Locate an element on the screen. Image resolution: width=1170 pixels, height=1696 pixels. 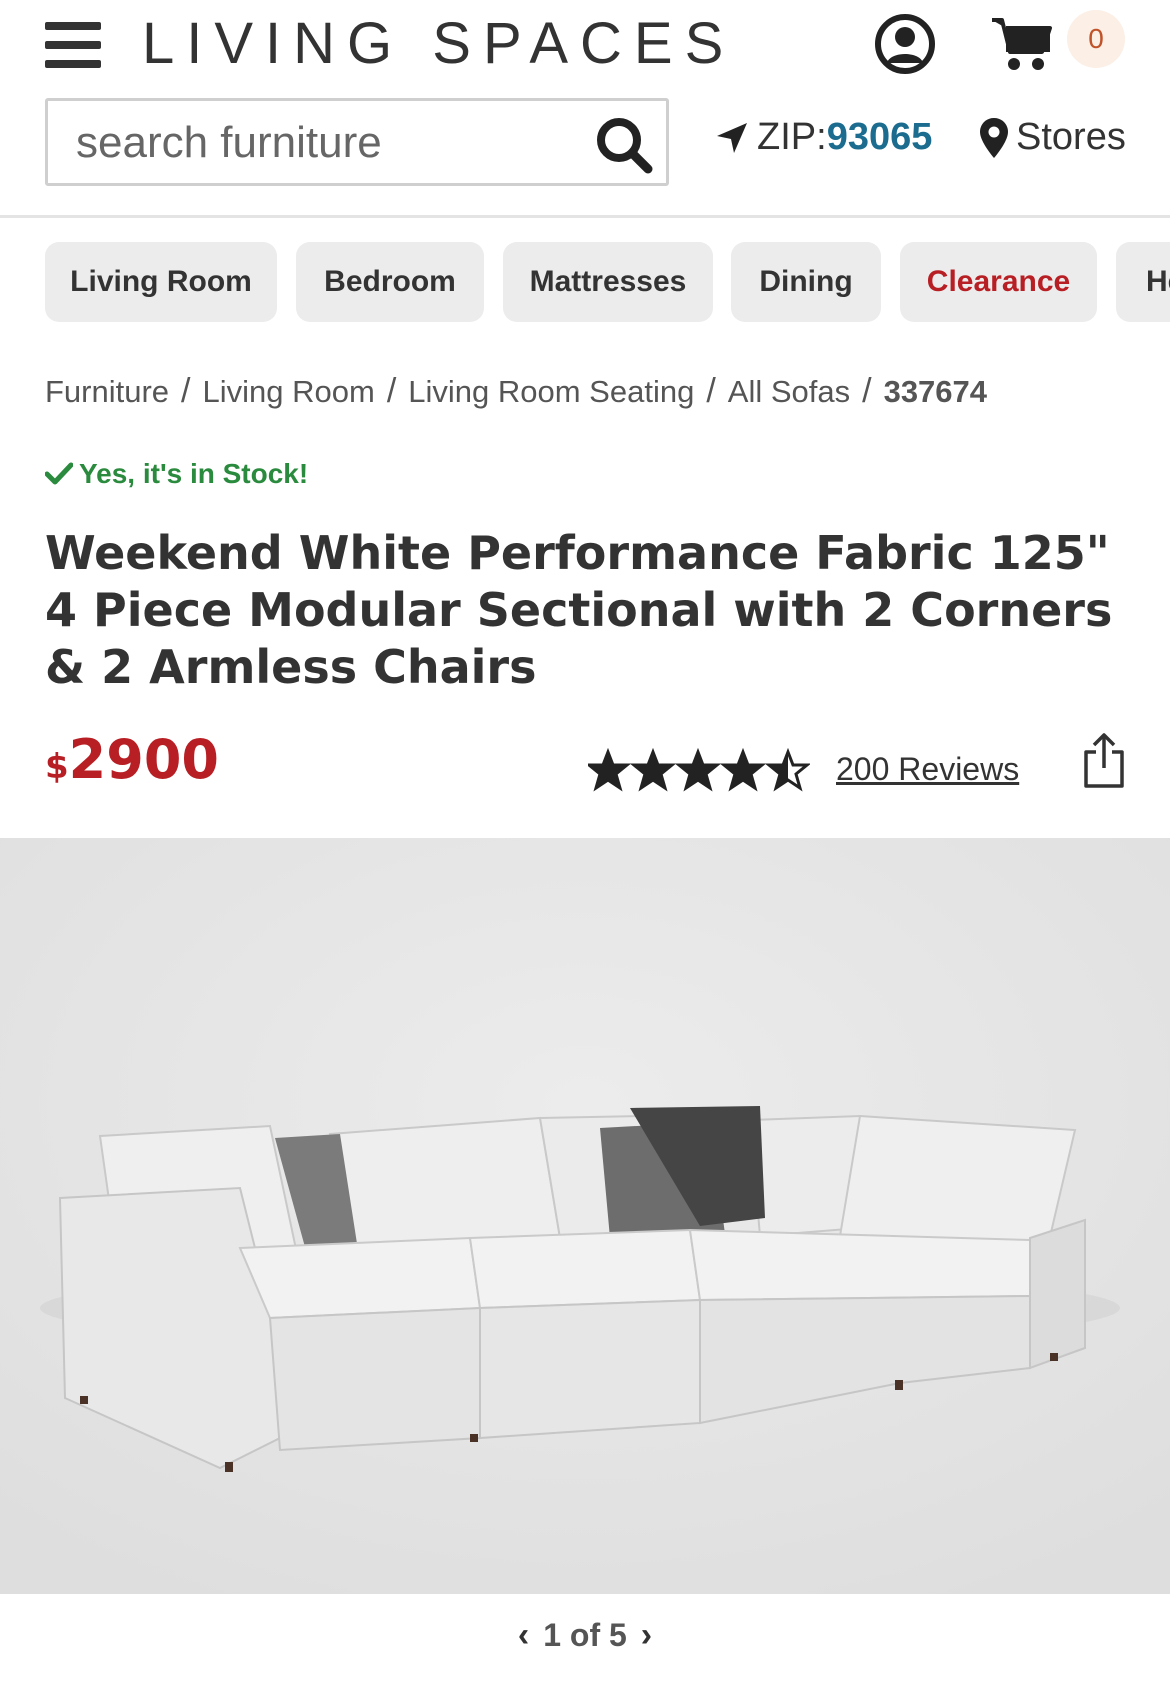
stock-status: Yes, it's in Stock! is located at coordinates (176, 474).